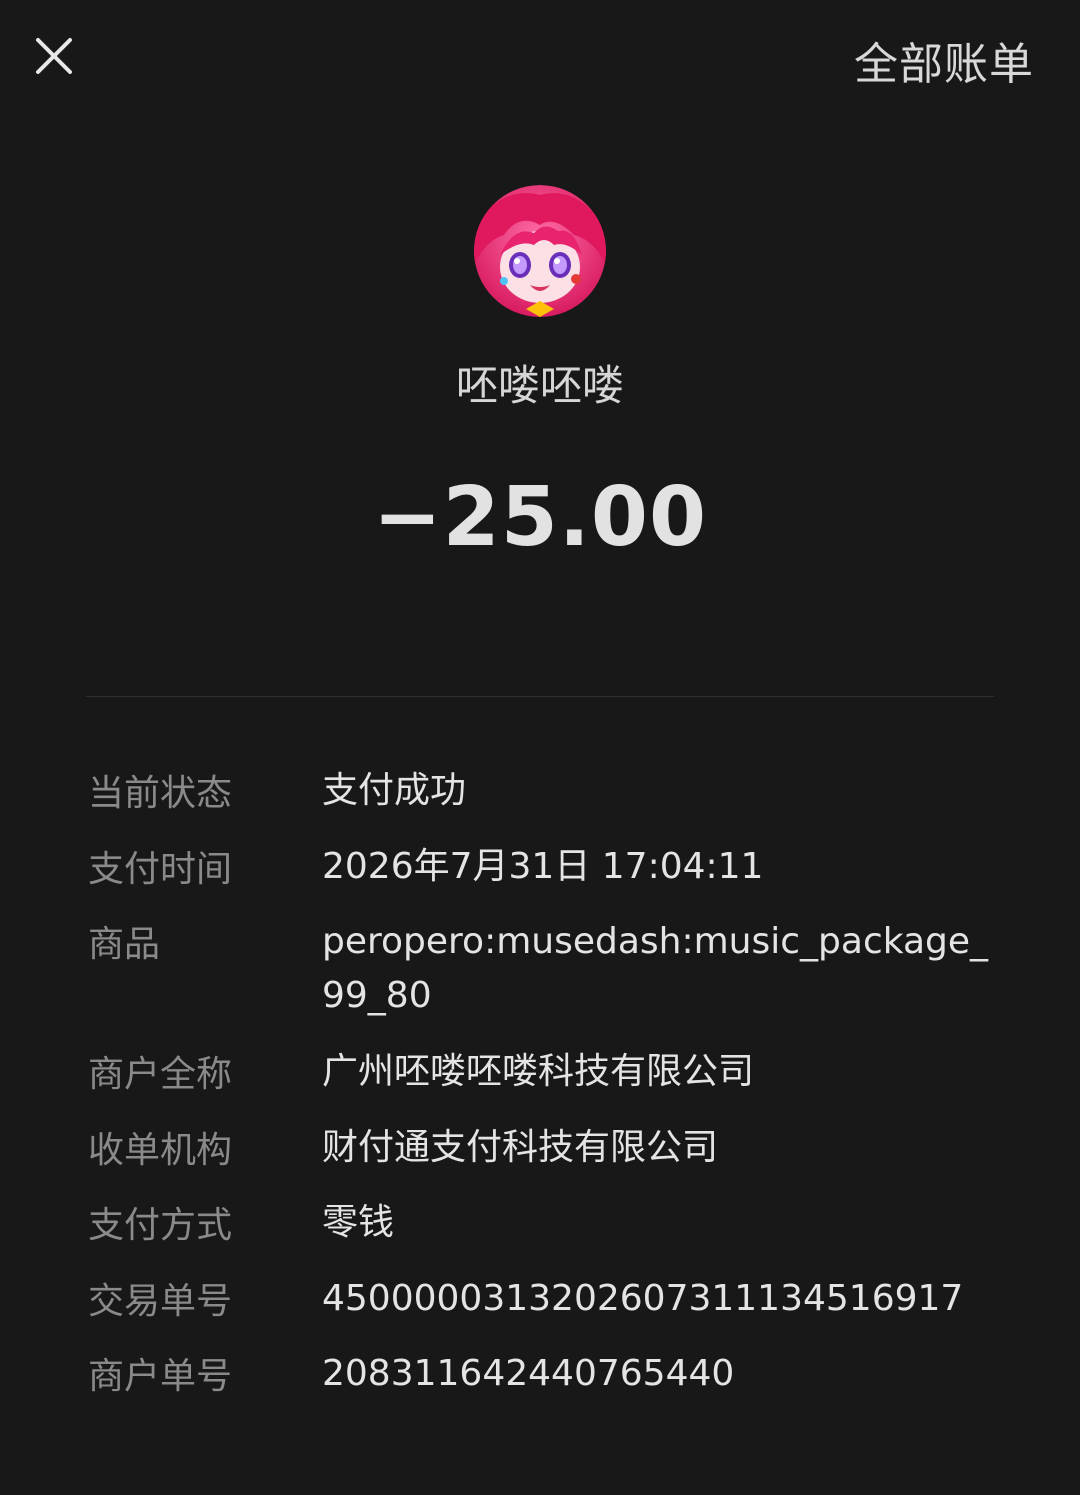 This screenshot has height=1495, width=1080. What do you see at coordinates (662, 1374) in the screenshot?
I see `detail-value: 2083116424407654​40` at bounding box center [662, 1374].